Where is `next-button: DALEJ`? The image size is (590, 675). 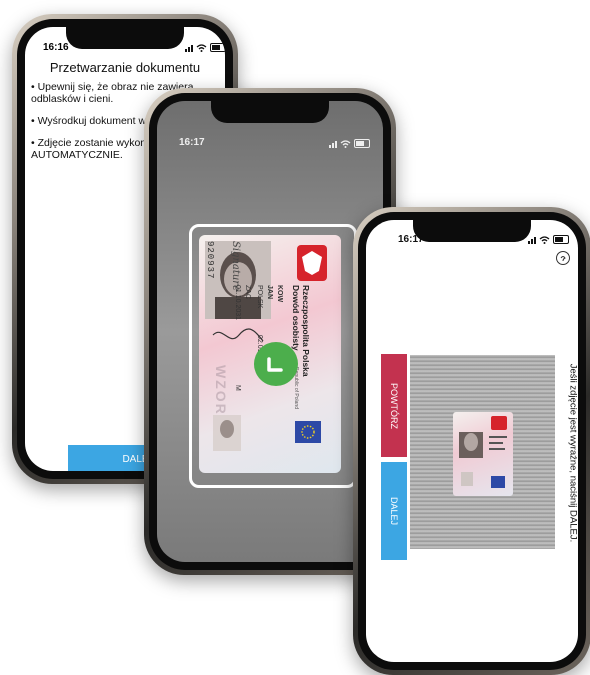 next-button: DALEJ is located at coordinates (394, 511).